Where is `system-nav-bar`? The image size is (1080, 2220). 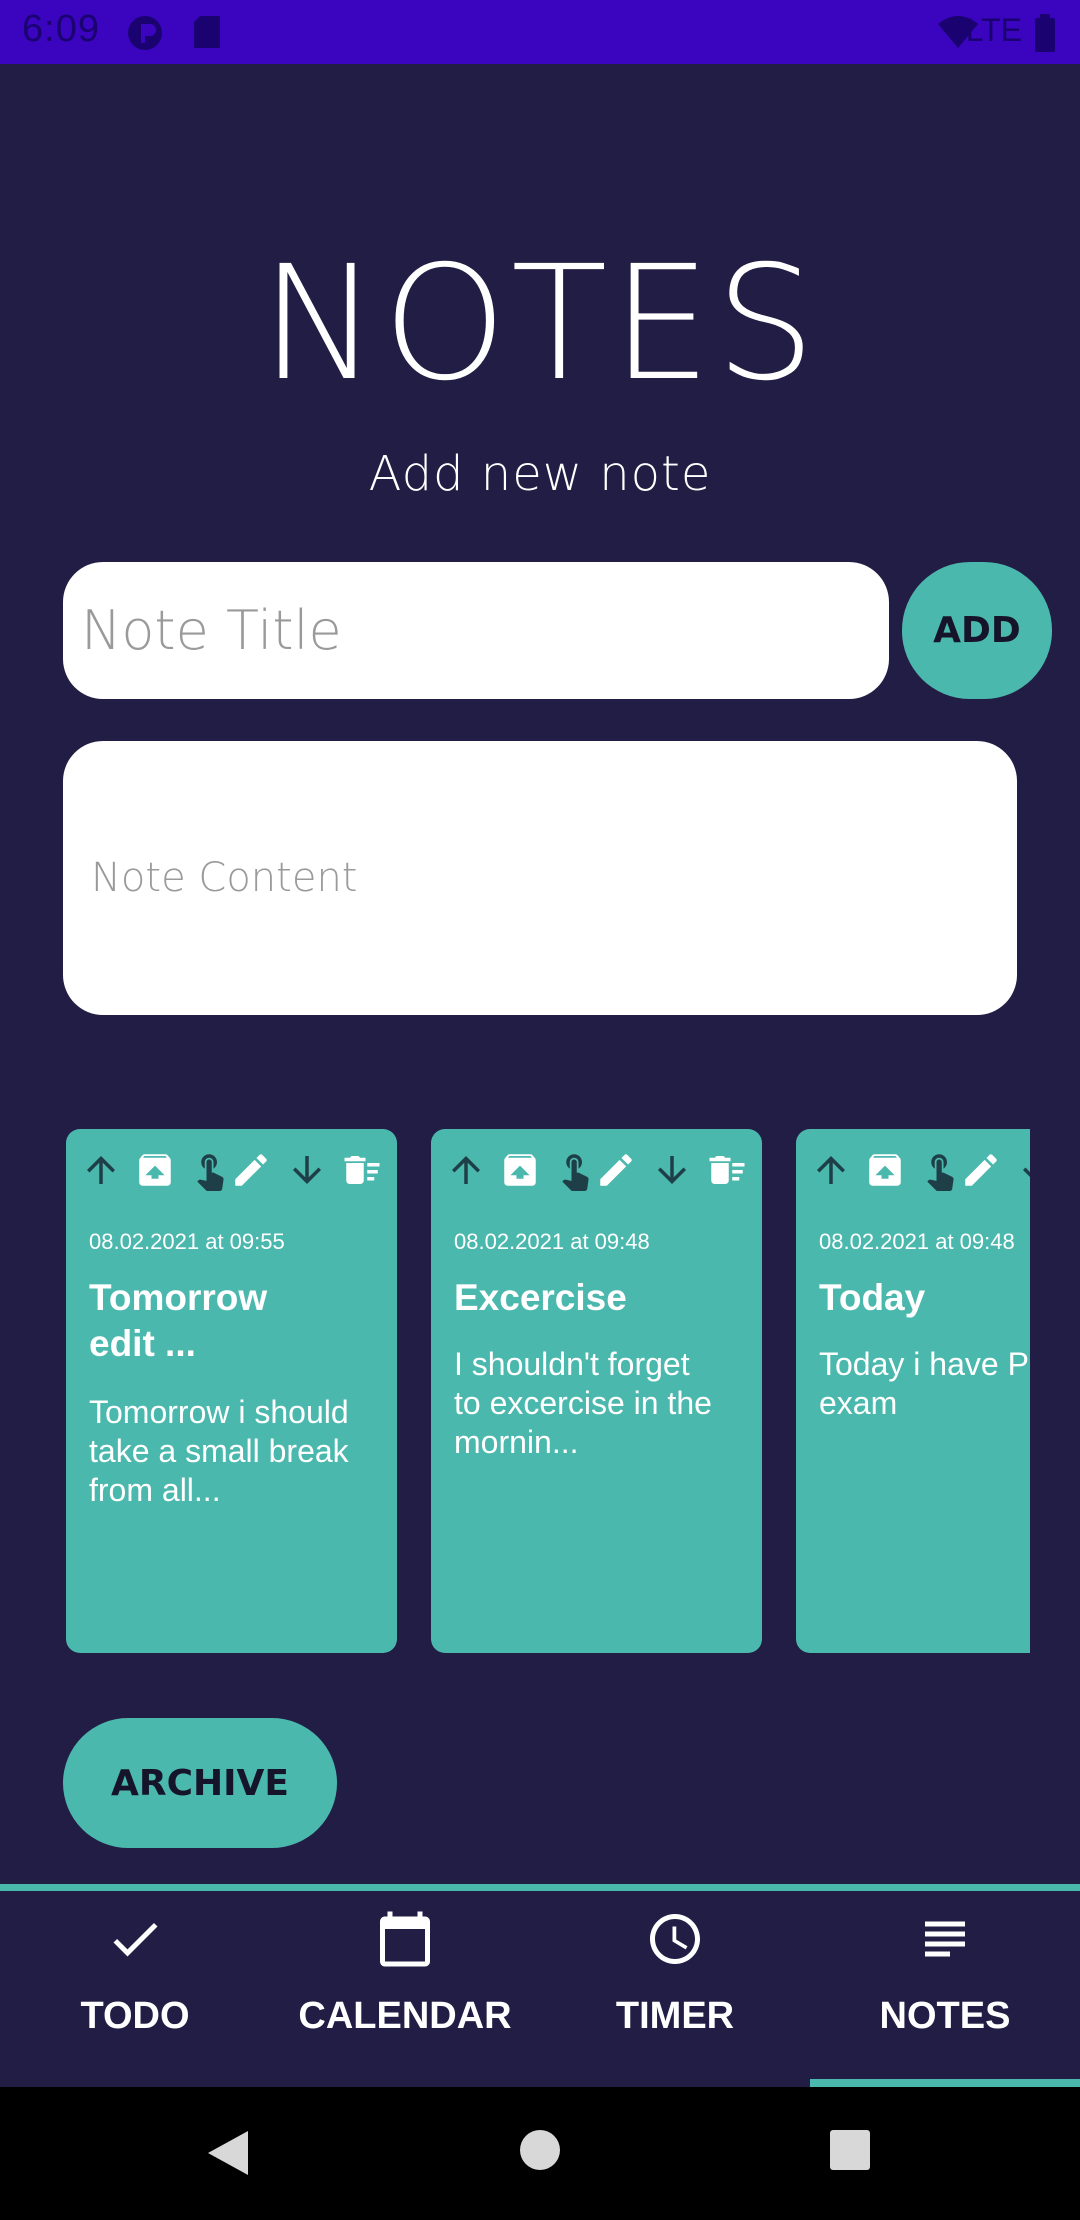 system-nav-bar is located at coordinates (540, 2153).